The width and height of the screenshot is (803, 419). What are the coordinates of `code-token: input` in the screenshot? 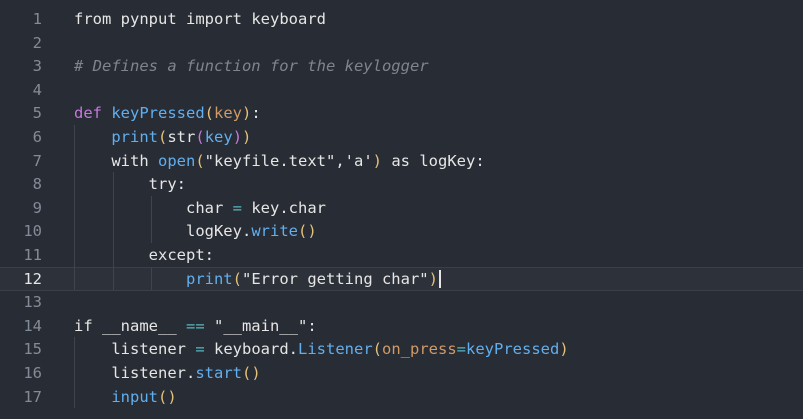 It's located at (134, 396).